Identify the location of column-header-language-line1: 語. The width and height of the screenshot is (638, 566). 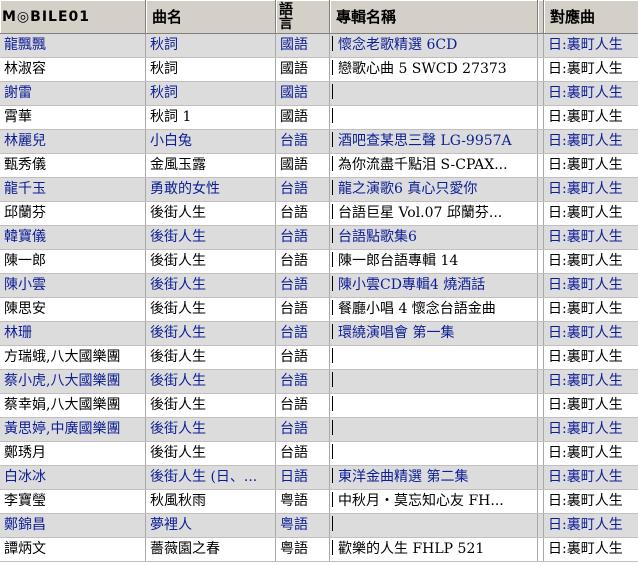
(286, 9).